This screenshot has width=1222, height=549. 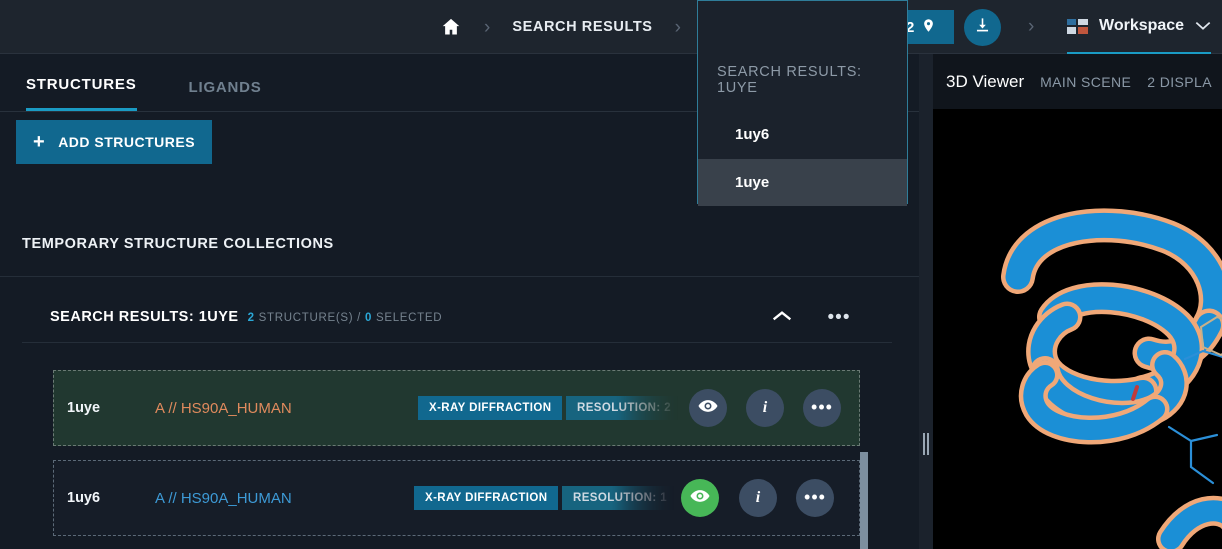 What do you see at coordinates (926, 301) in the screenshot?
I see `panel-splitter` at bounding box center [926, 301].